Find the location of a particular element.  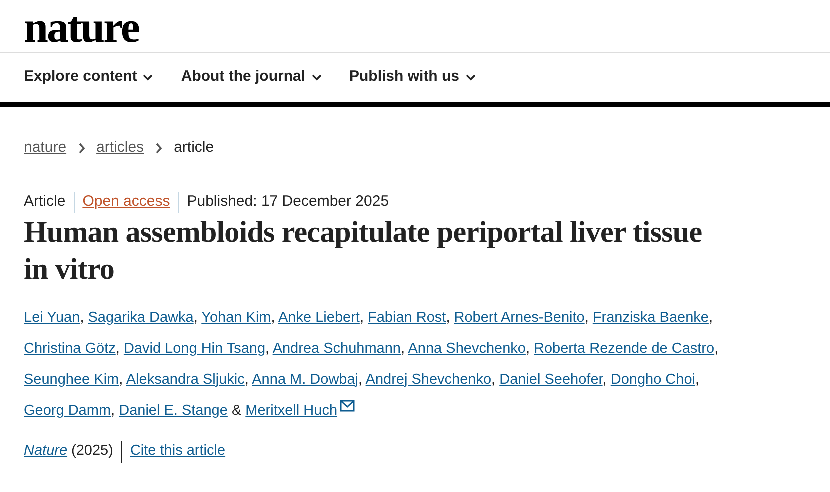

author-link: Fabian Rost is located at coordinates (407, 318).